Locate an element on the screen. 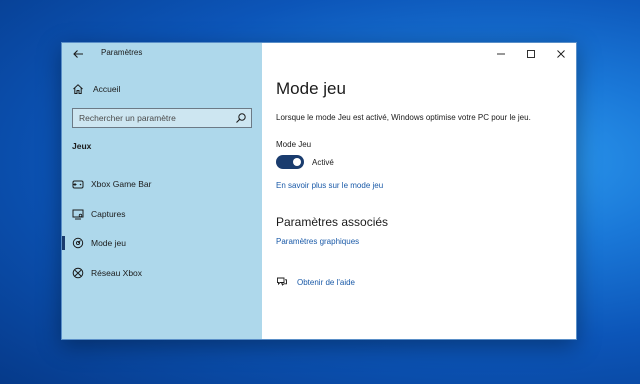 This screenshot has height=384, width=640. close-button is located at coordinates (561, 54).